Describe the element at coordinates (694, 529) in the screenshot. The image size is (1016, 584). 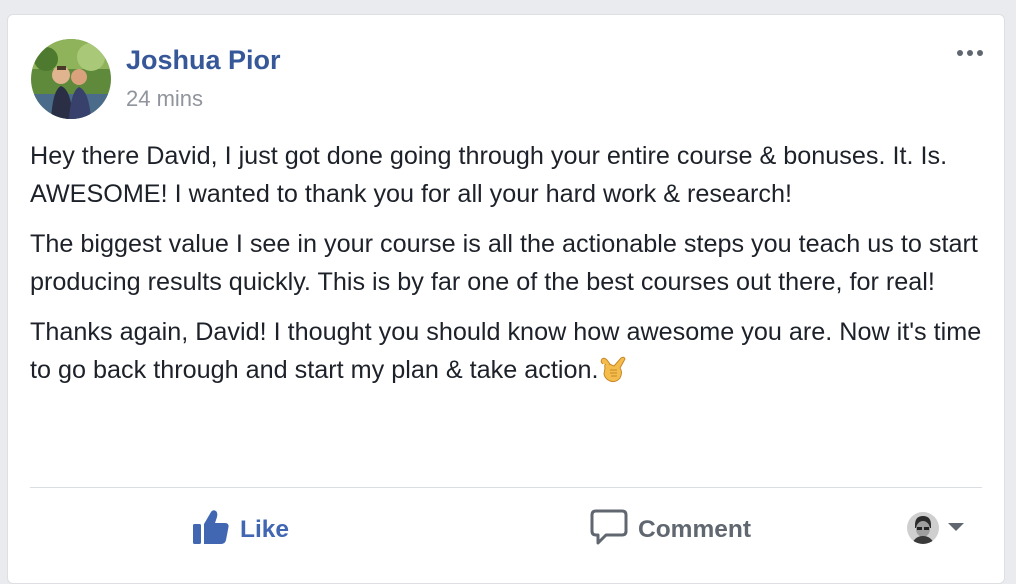
I see `comment-label: Comment` at that location.